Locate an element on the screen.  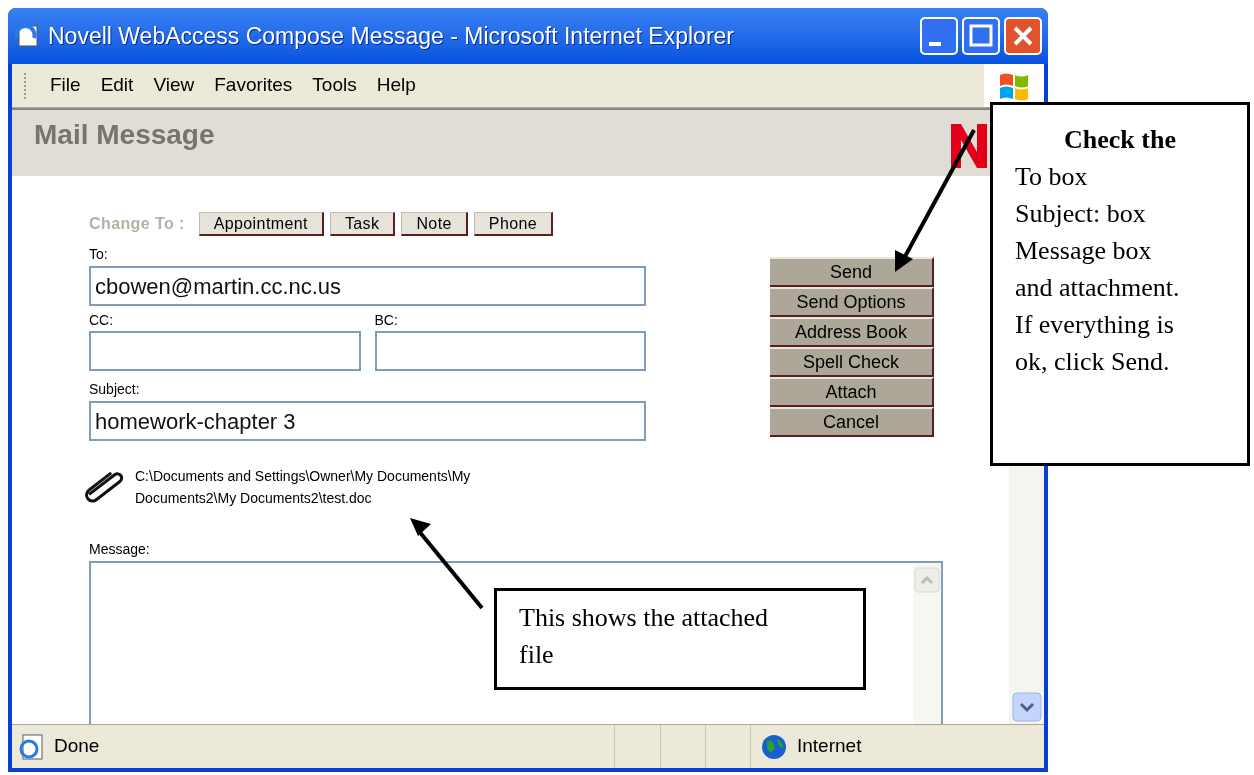
action-button: Address Book is located at coordinates (852, 332).